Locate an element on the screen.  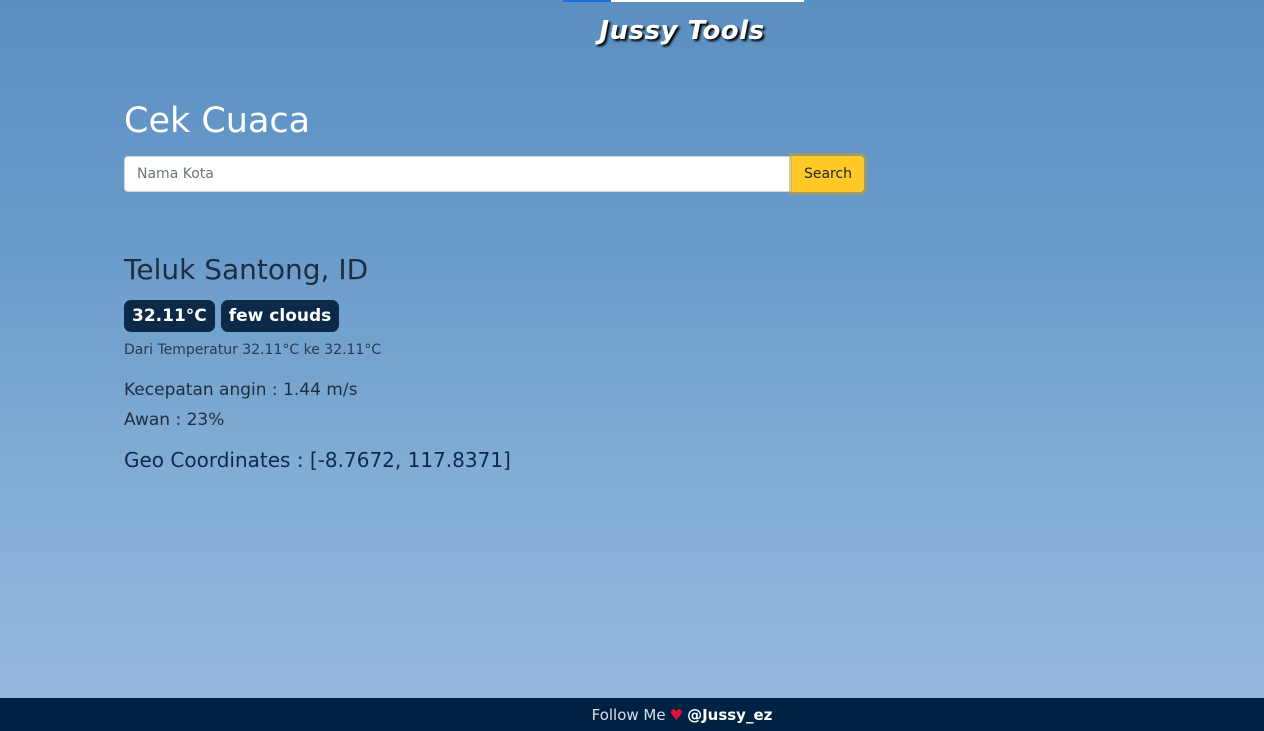
cloud-coverage: Awan : 23% is located at coordinates (174, 420).